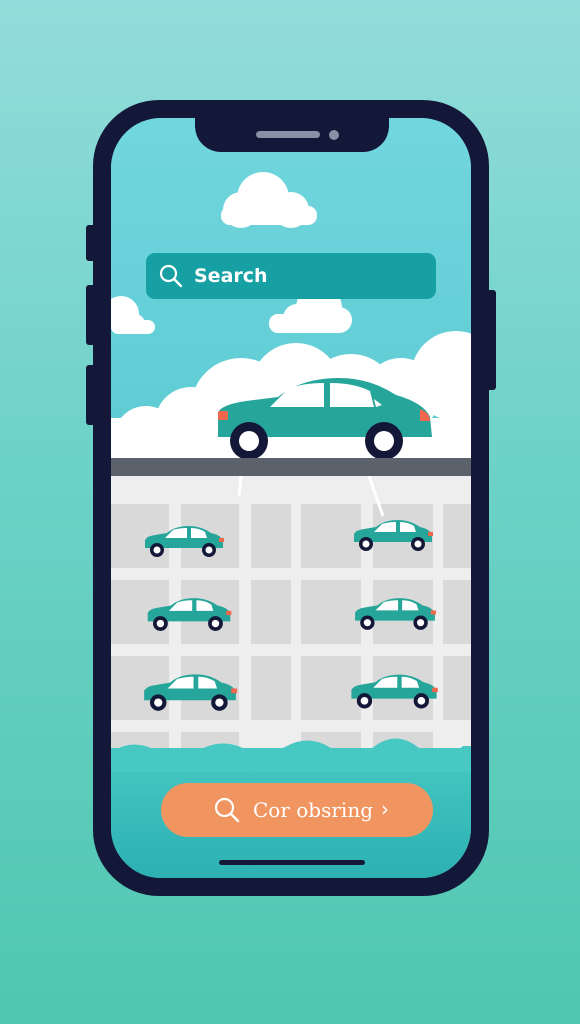 The height and width of the screenshot is (1024, 580). I want to click on speaker-grille, so click(288, 134).